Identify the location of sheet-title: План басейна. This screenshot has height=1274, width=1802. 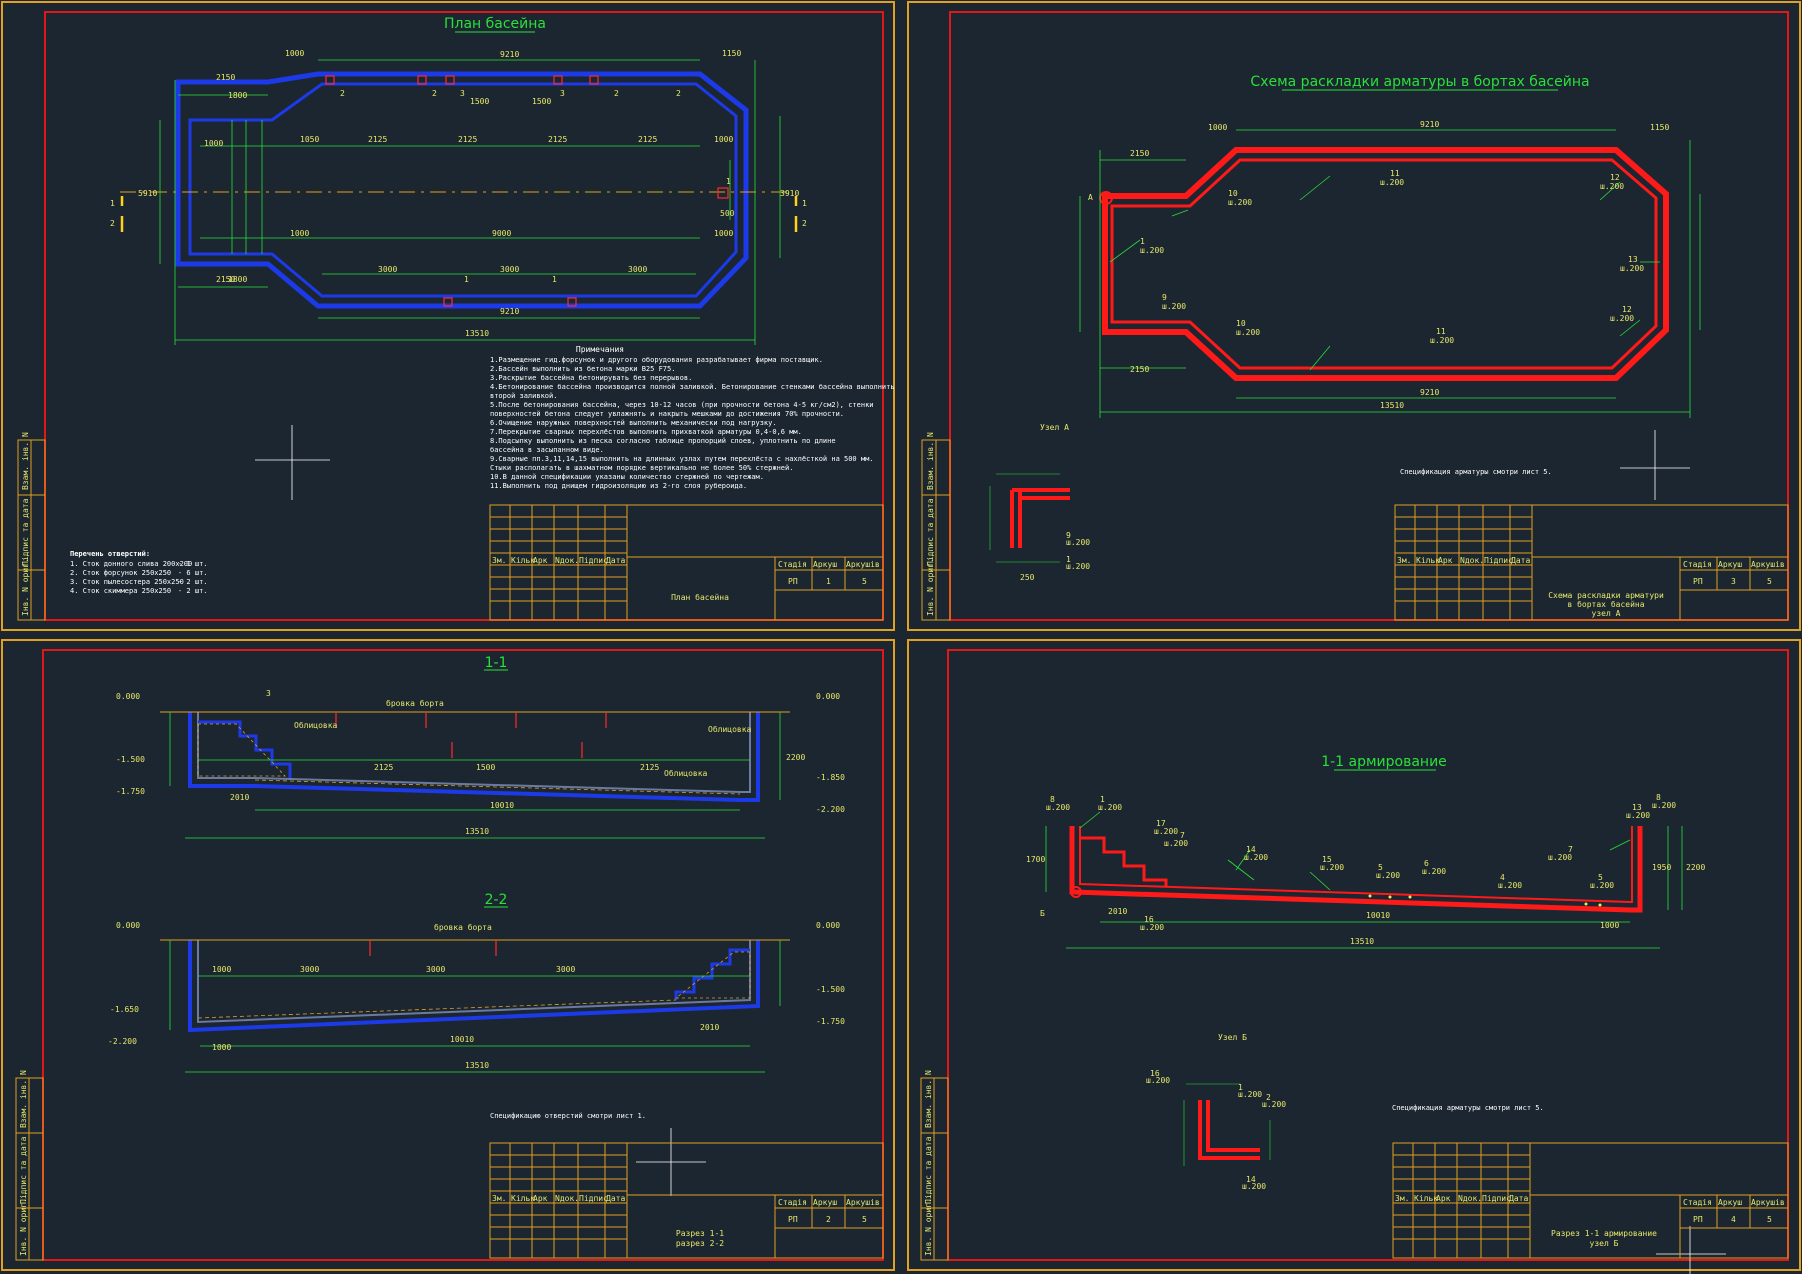
(495, 24).